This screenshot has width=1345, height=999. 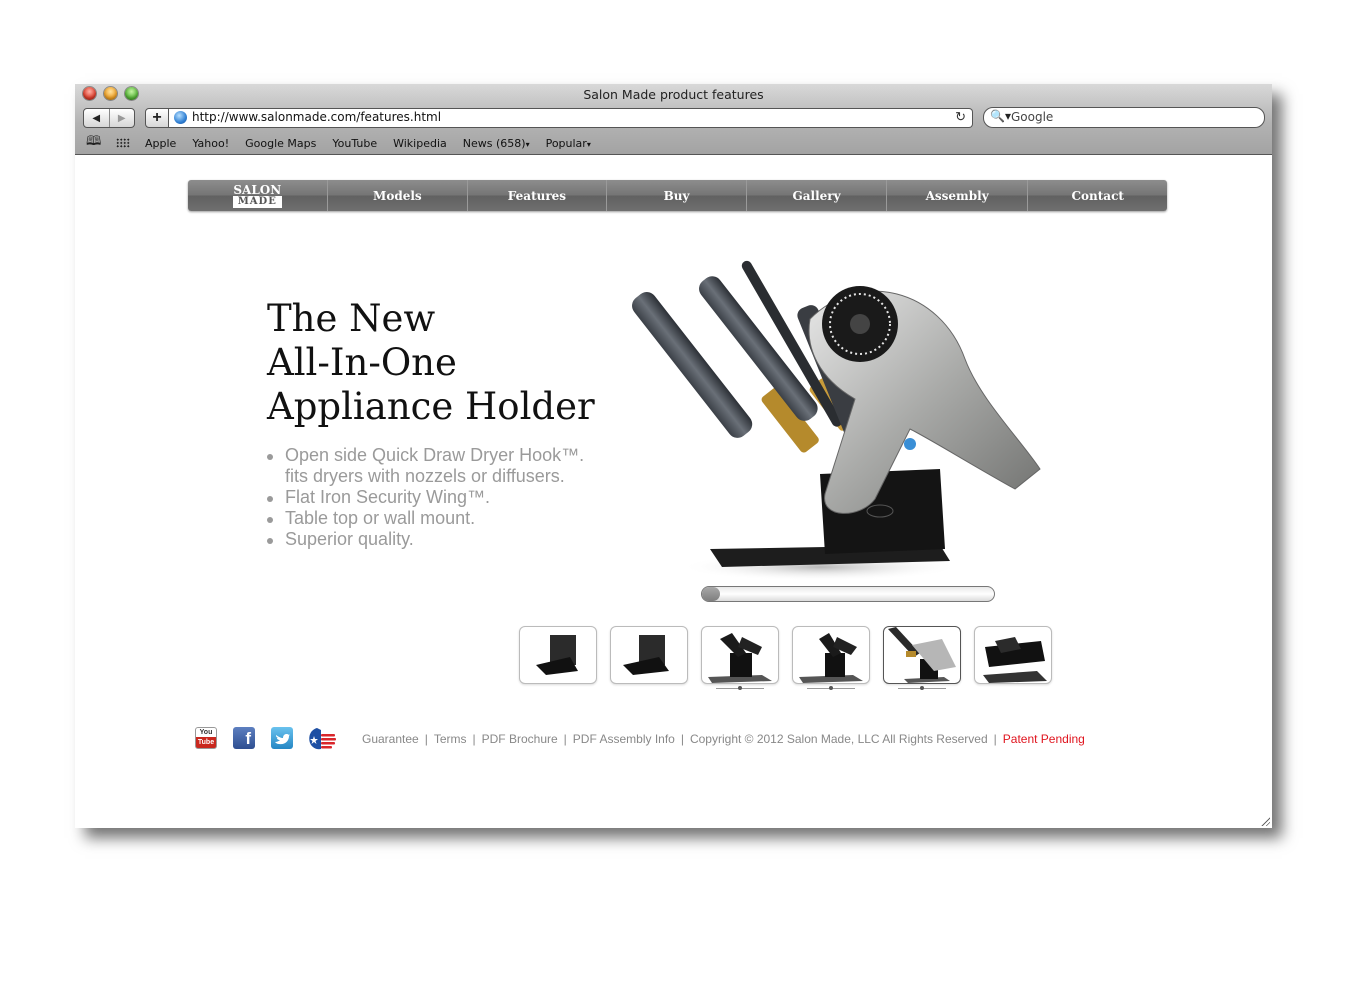 I want to click on page-headline: The New All-In-One Appliance Holder, so click(x=431, y=363).